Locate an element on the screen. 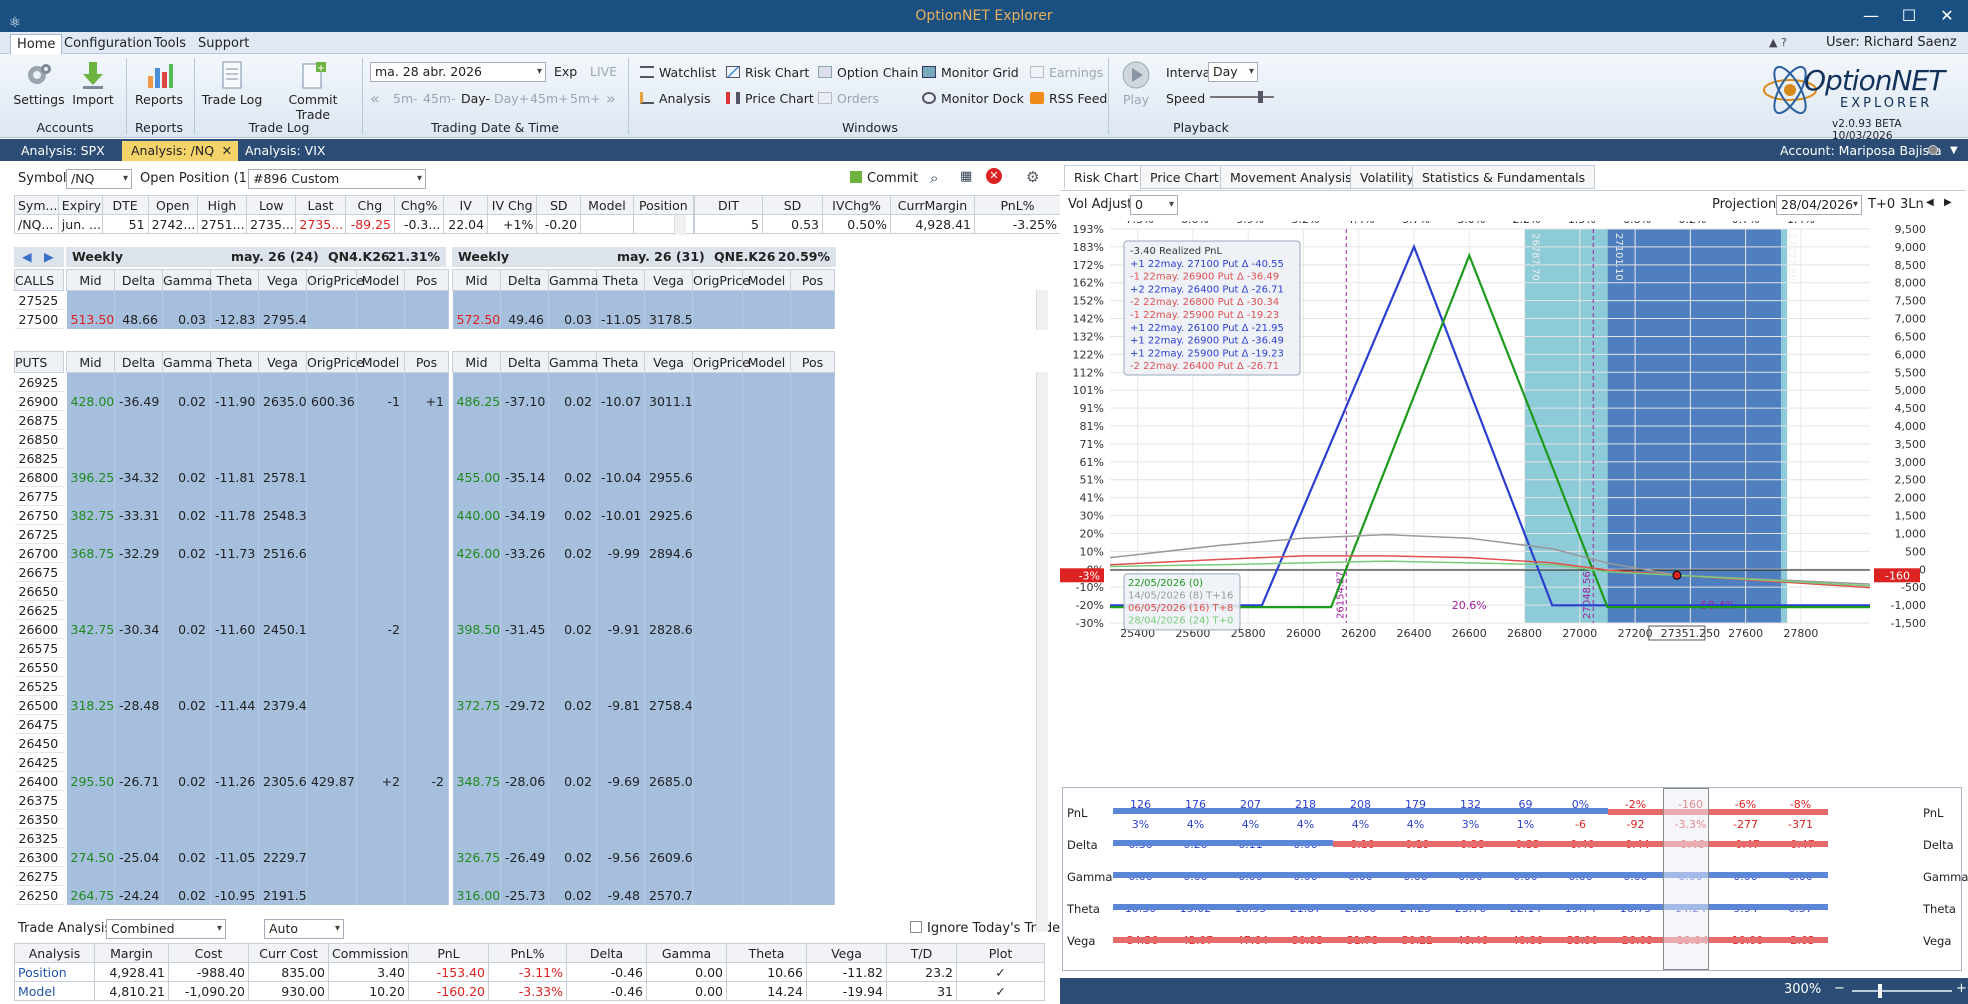  tab-analysis-nq: Analysis: /NQ ✕ is located at coordinates (180, 151).